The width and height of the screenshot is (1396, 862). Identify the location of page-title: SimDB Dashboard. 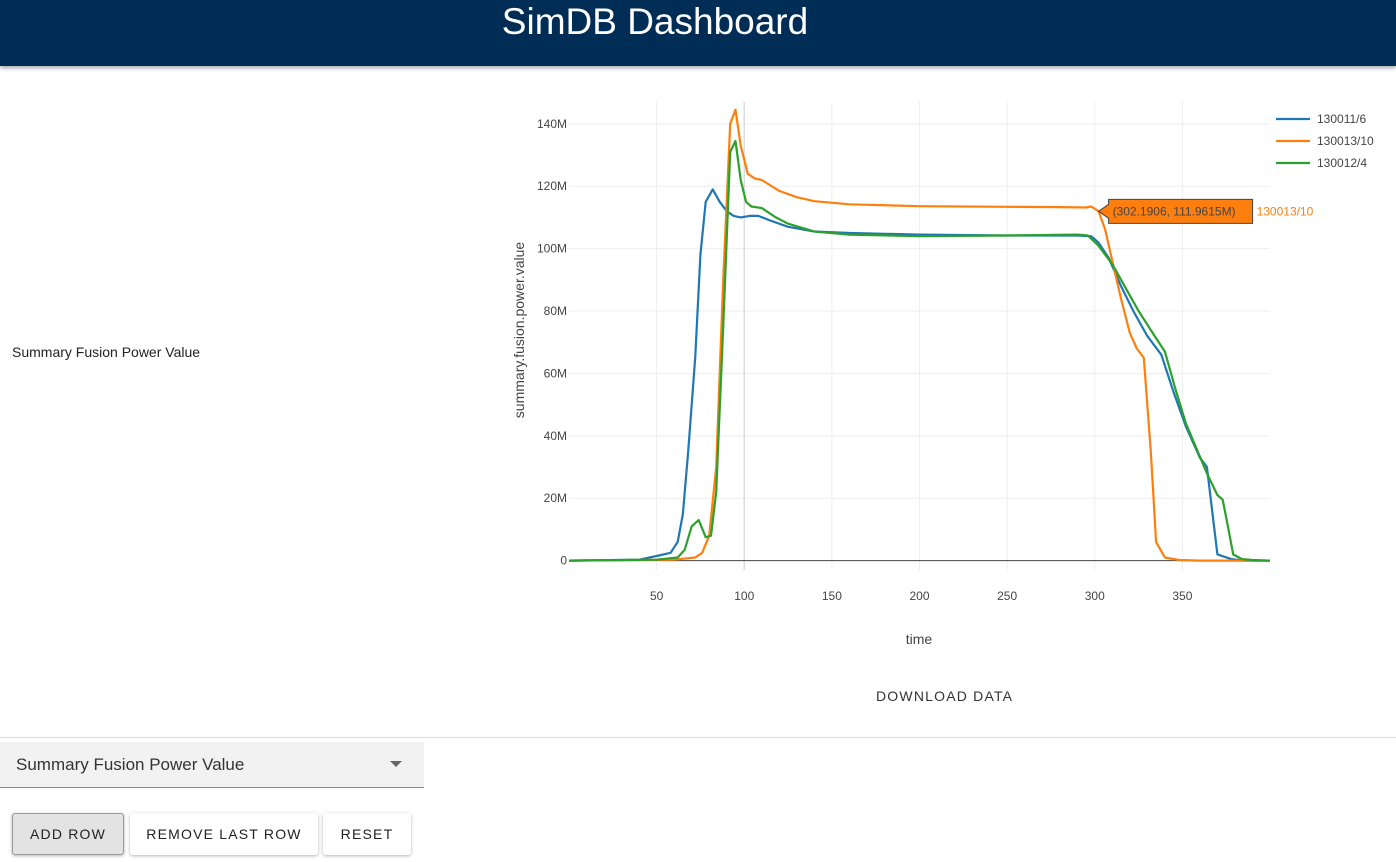
(655, 21).